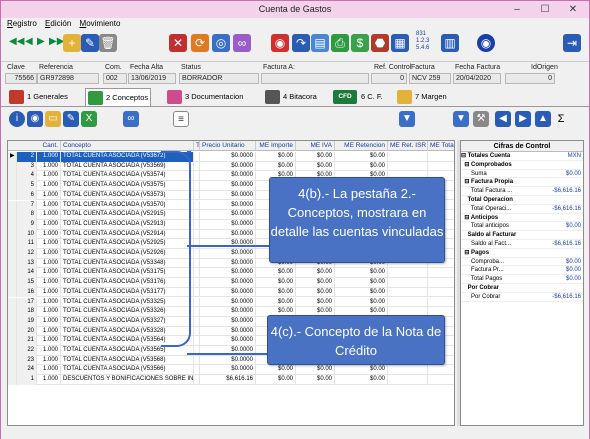 Image resolution: width=590 pixels, height=439 pixels. I want to click on control-line: Total Operaci... -$6,616.16, so click(522, 209).